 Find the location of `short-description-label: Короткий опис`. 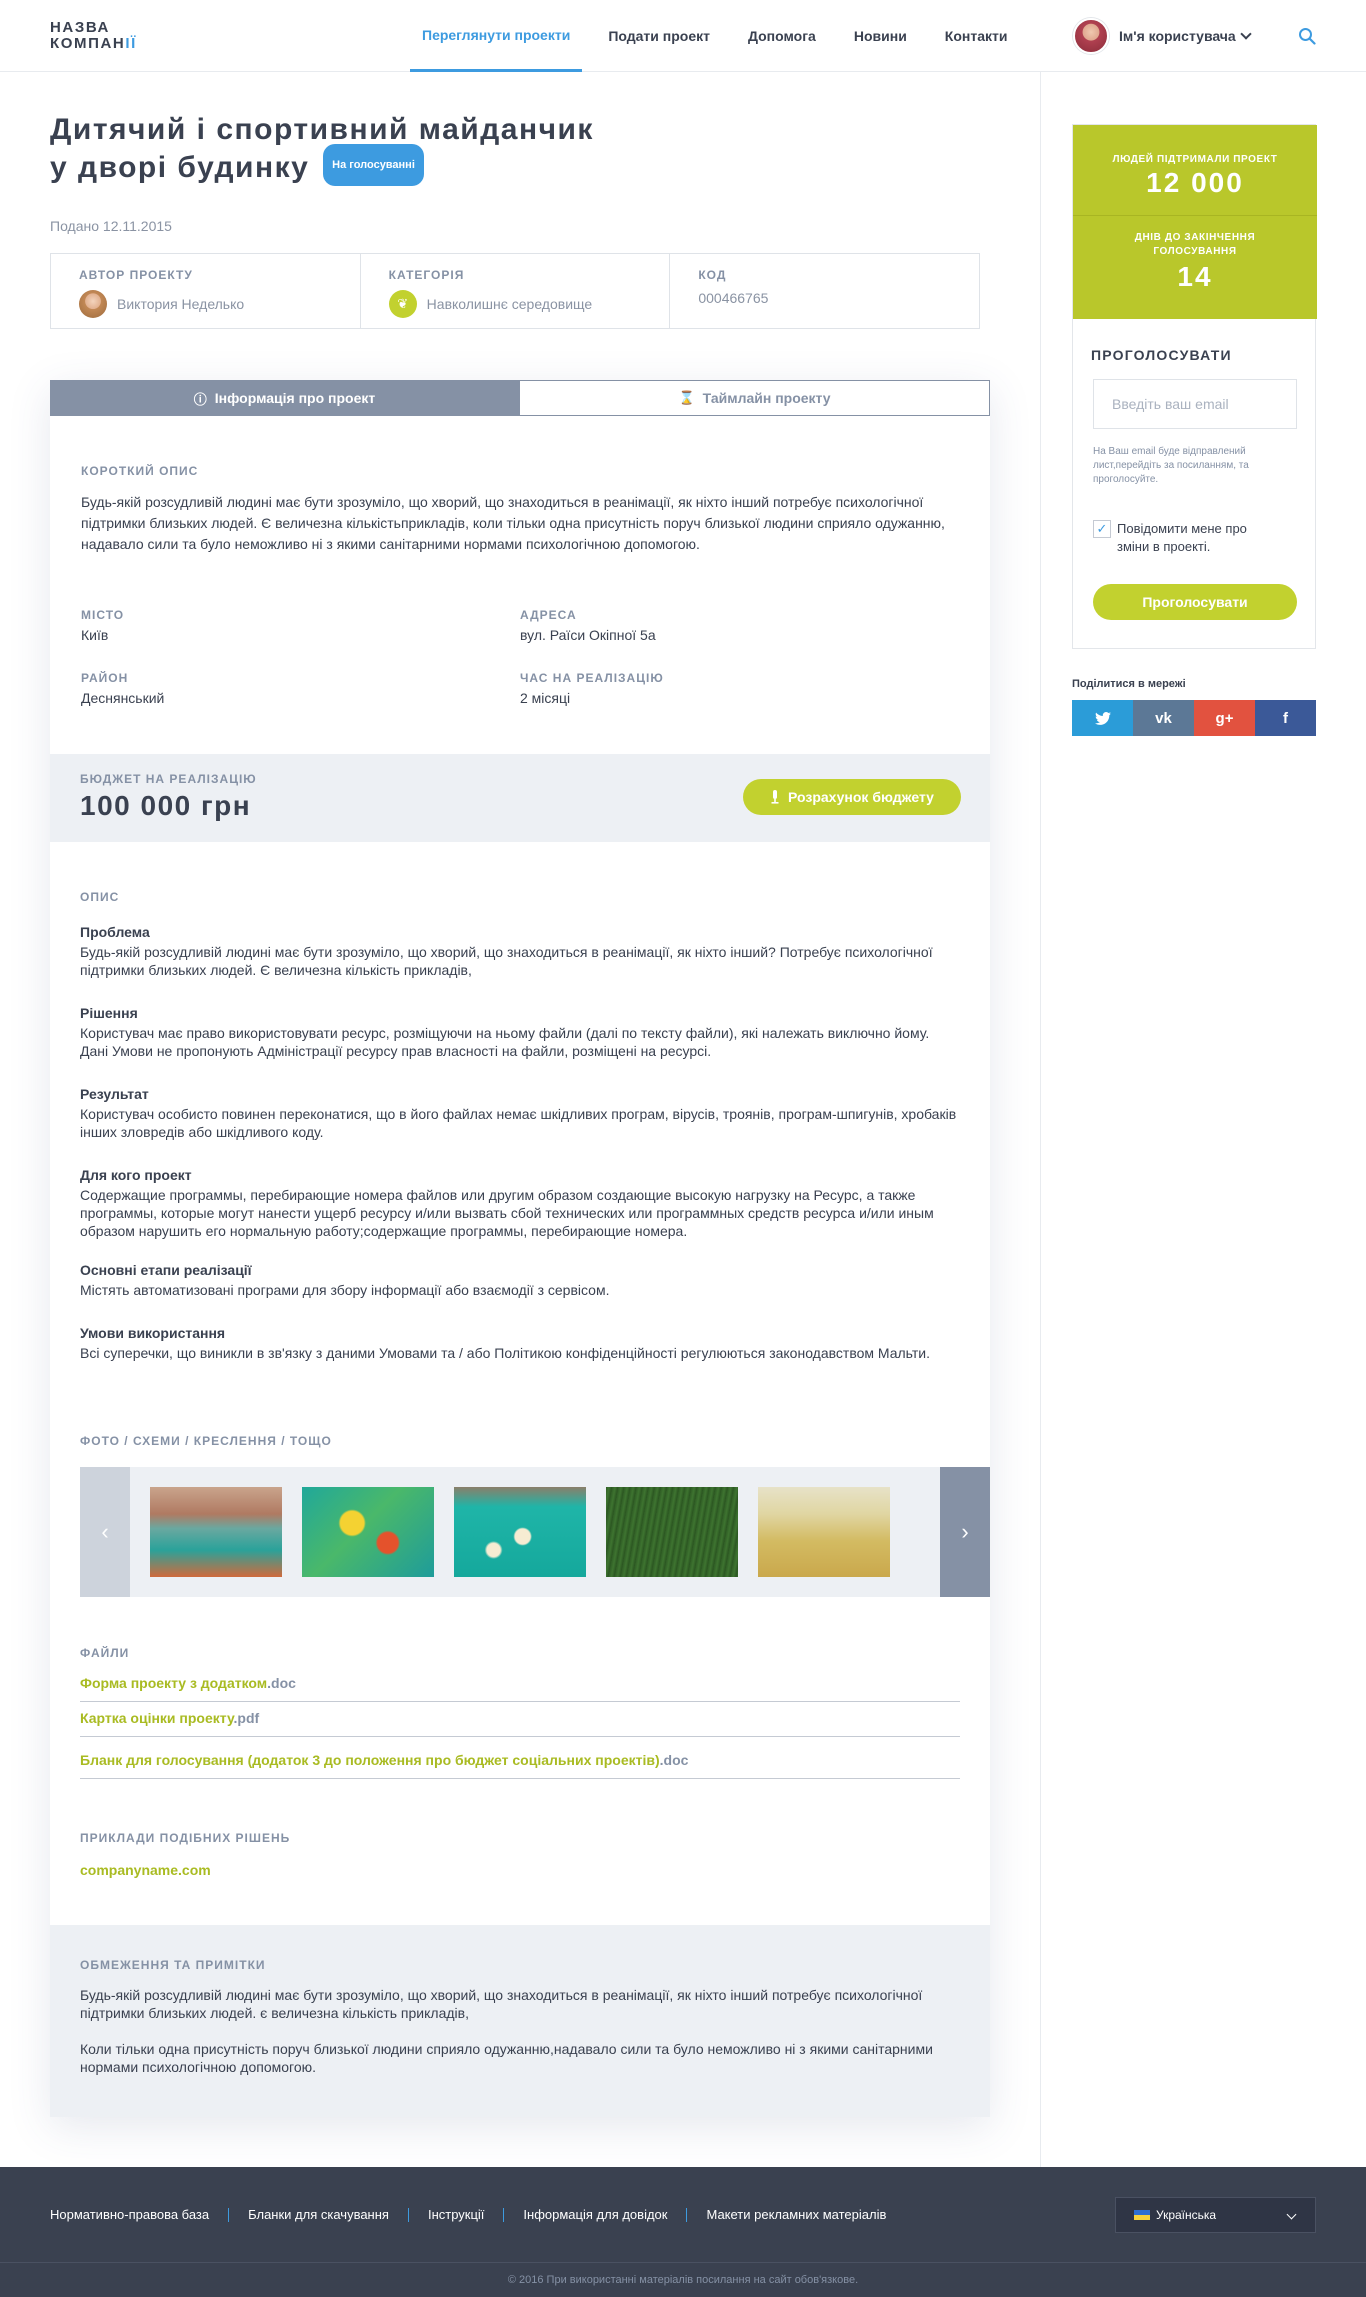

short-description-label: Короткий опис is located at coordinates (140, 471).